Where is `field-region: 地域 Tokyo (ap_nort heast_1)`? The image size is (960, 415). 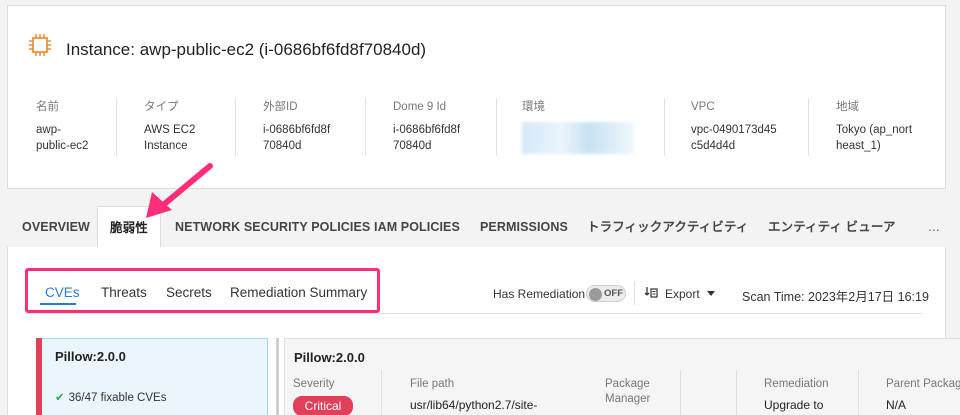
field-region: 地域 Tokyo (ap_nort heast_1) is located at coordinates (874, 126).